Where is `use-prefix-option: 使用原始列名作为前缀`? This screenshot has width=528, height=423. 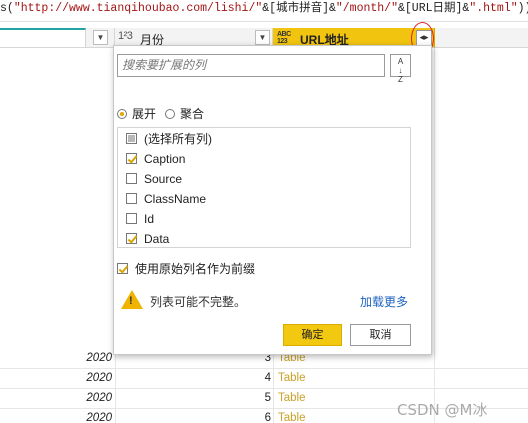
use-prefix-option: 使用原始列名作为前缀 is located at coordinates (186, 268).